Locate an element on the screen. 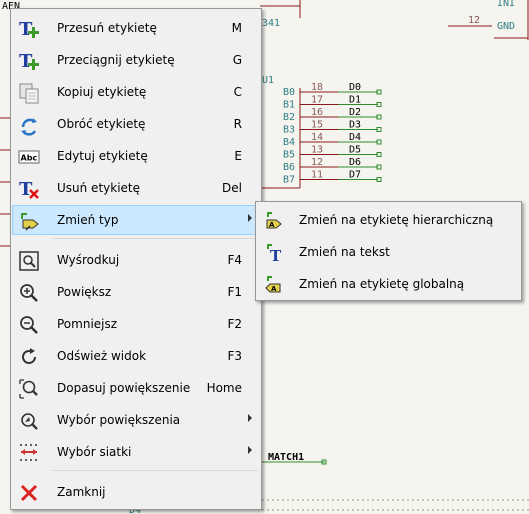  signal-label: D6 is located at coordinates (355, 162).